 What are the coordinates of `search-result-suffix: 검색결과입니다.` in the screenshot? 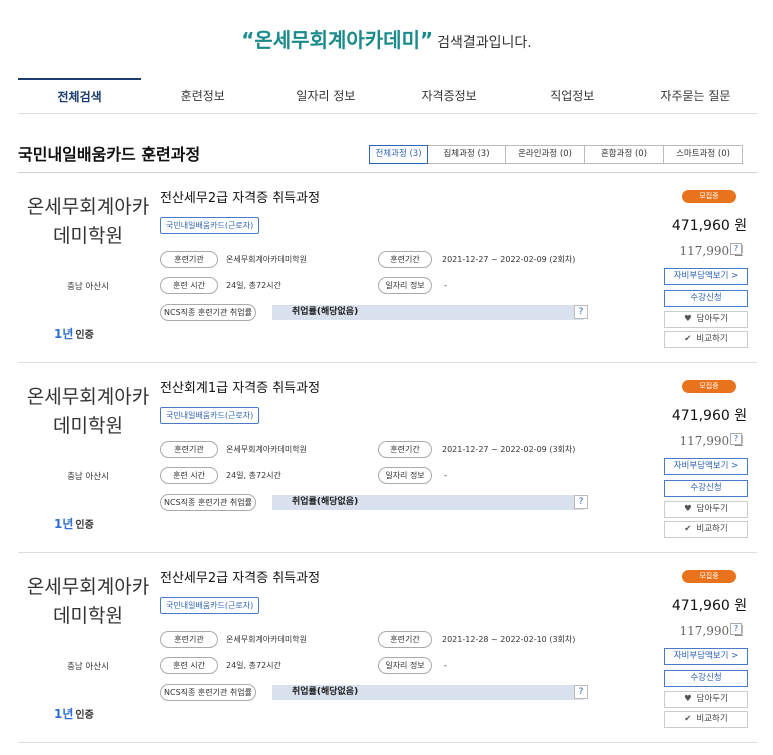 It's located at (484, 43).